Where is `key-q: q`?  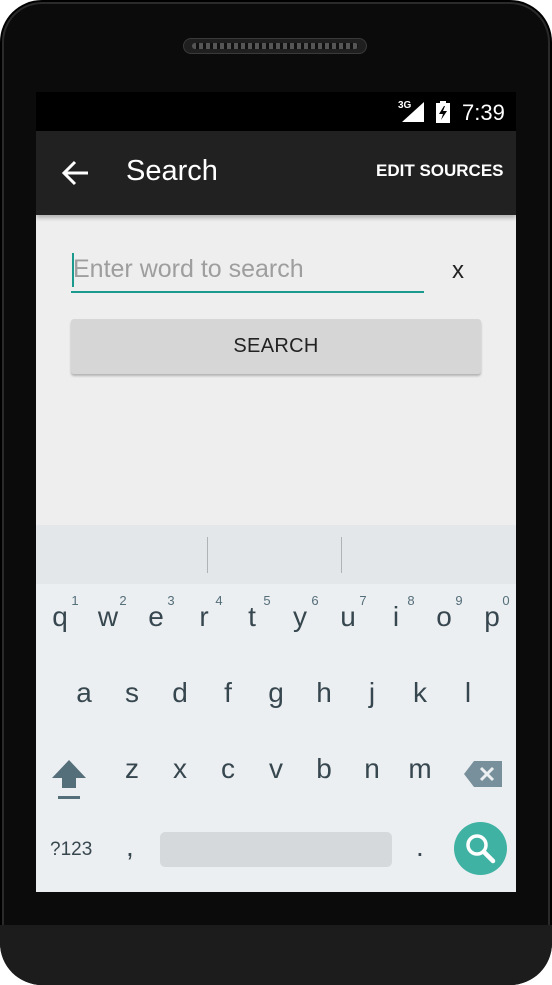 key-q: q is located at coordinates (60, 617).